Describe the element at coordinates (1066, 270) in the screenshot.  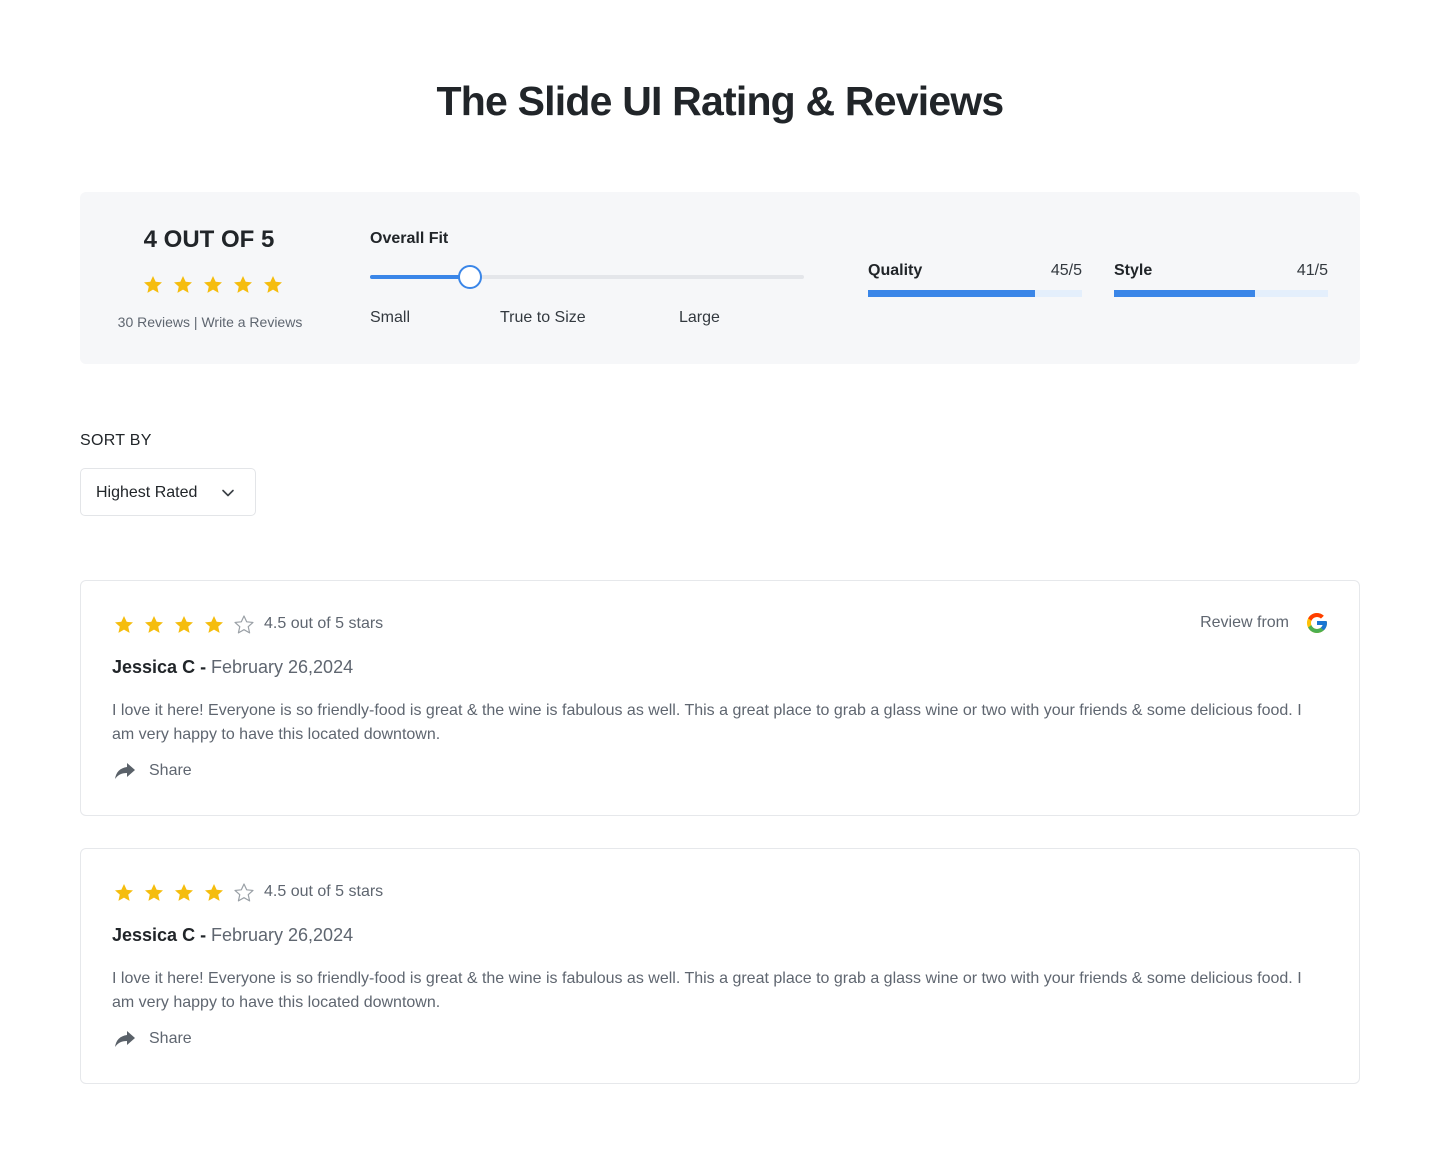
I see `metric-value: 45/5` at that location.